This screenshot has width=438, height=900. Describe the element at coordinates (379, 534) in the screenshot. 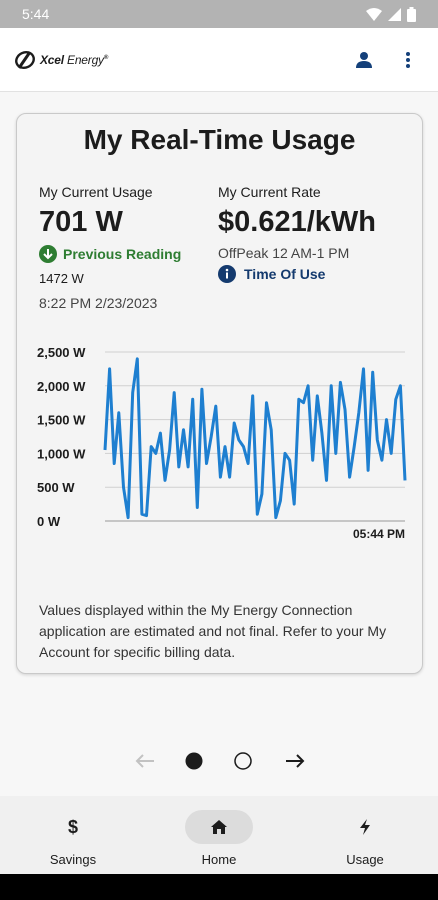

I see `x-end-time-label: 05:44 PM` at that location.